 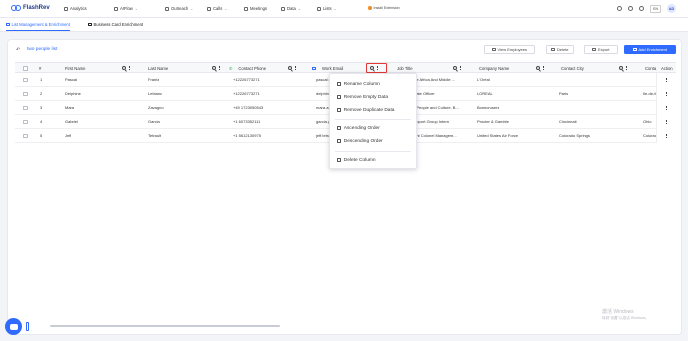 What do you see at coordinates (217, 8) in the screenshot?
I see `nav-item-calls: Calls ⌄` at bounding box center [217, 8].